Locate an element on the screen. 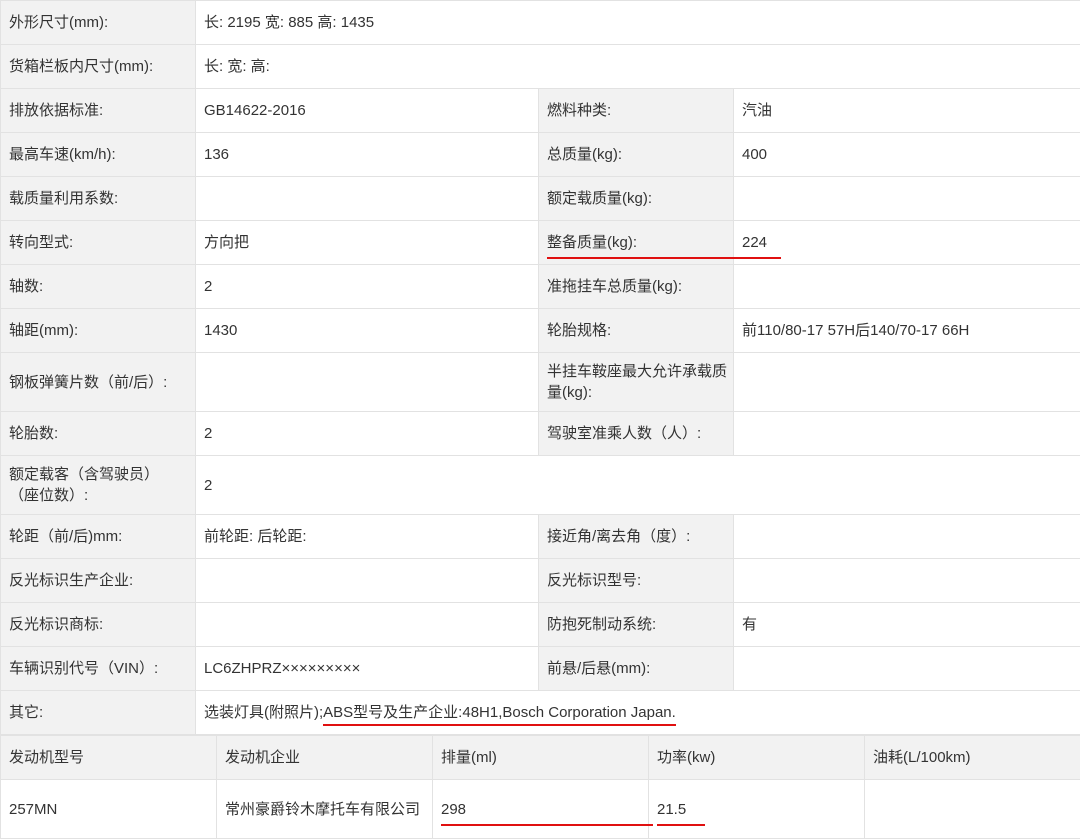 The width and height of the screenshot is (1080, 839). spec-label: 反光标识商标: is located at coordinates (98, 625).